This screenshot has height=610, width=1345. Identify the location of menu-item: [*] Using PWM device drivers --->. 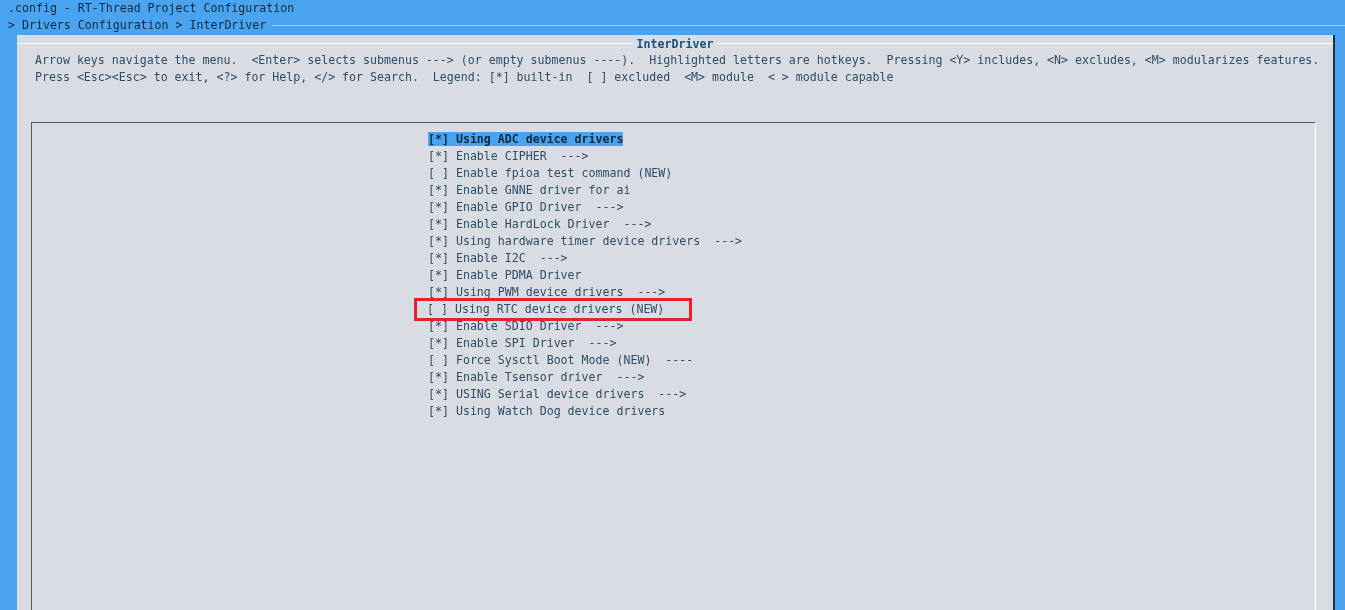
(547, 292).